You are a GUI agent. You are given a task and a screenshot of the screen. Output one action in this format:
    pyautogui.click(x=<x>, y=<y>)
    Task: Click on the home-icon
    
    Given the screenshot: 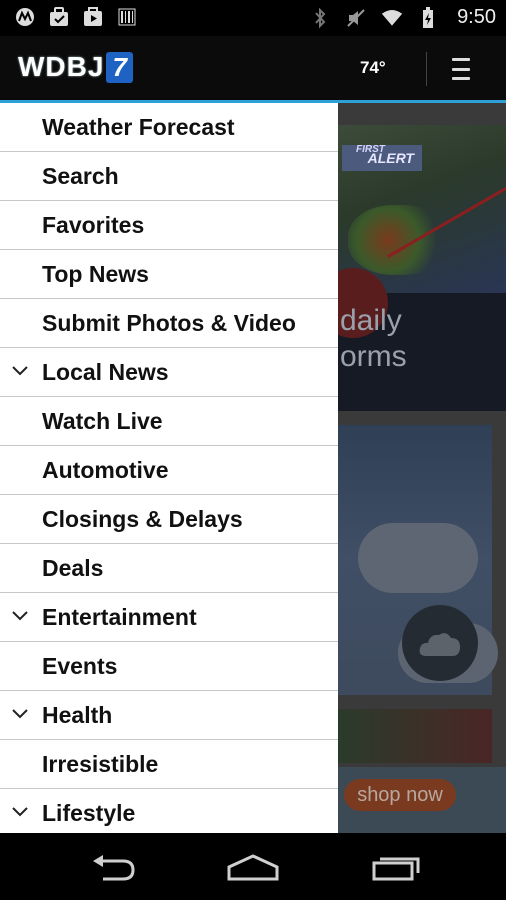 What is the action you would take?
    pyautogui.click(x=253, y=867)
    